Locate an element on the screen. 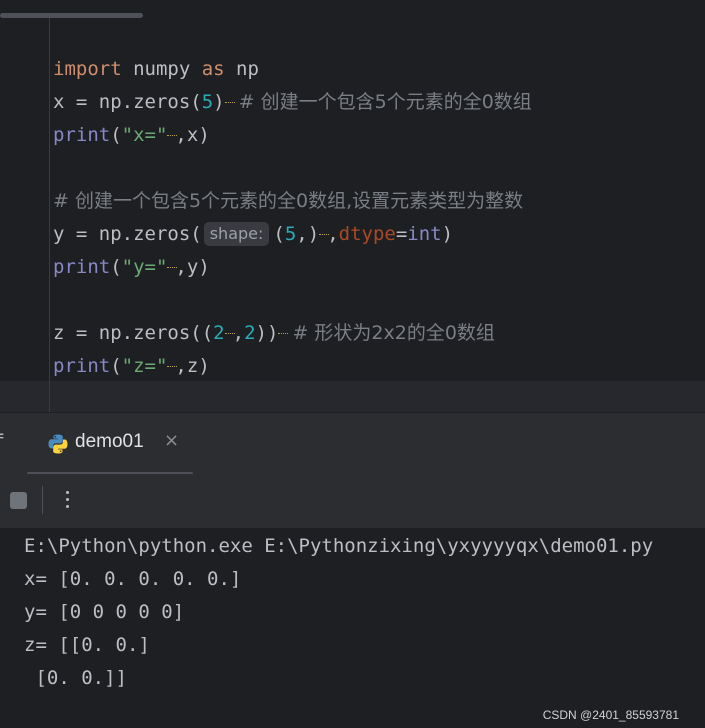 This screenshot has height=728, width=705. string-literal: "z=" is located at coordinates (144, 366).